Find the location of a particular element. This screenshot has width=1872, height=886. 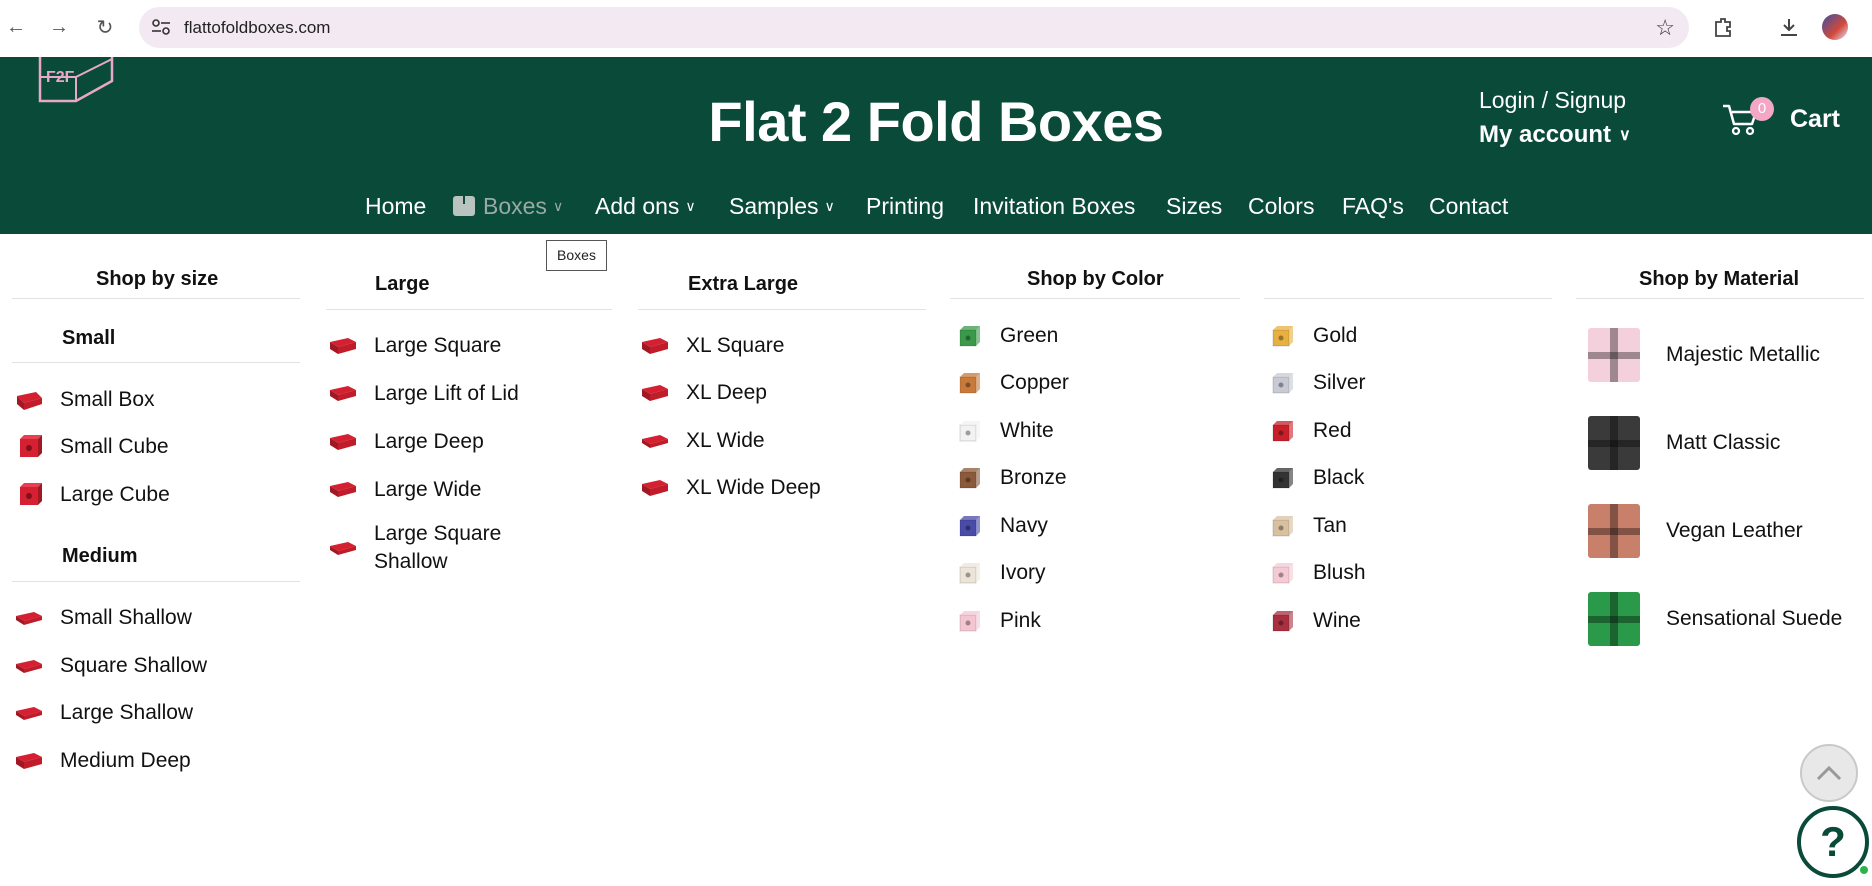

color-item-bronze: Bronze is located at coordinates (1010, 478).